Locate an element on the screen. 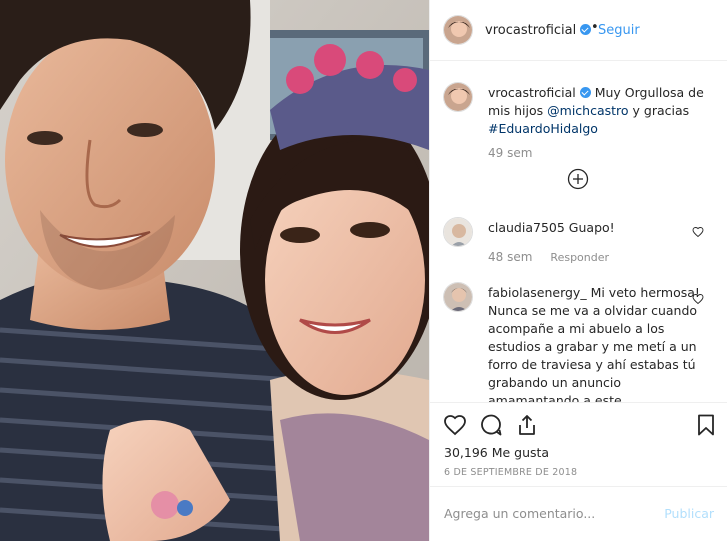 The height and width of the screenshot is (541, 727). author-avatar is located at coordinates (458, 30).